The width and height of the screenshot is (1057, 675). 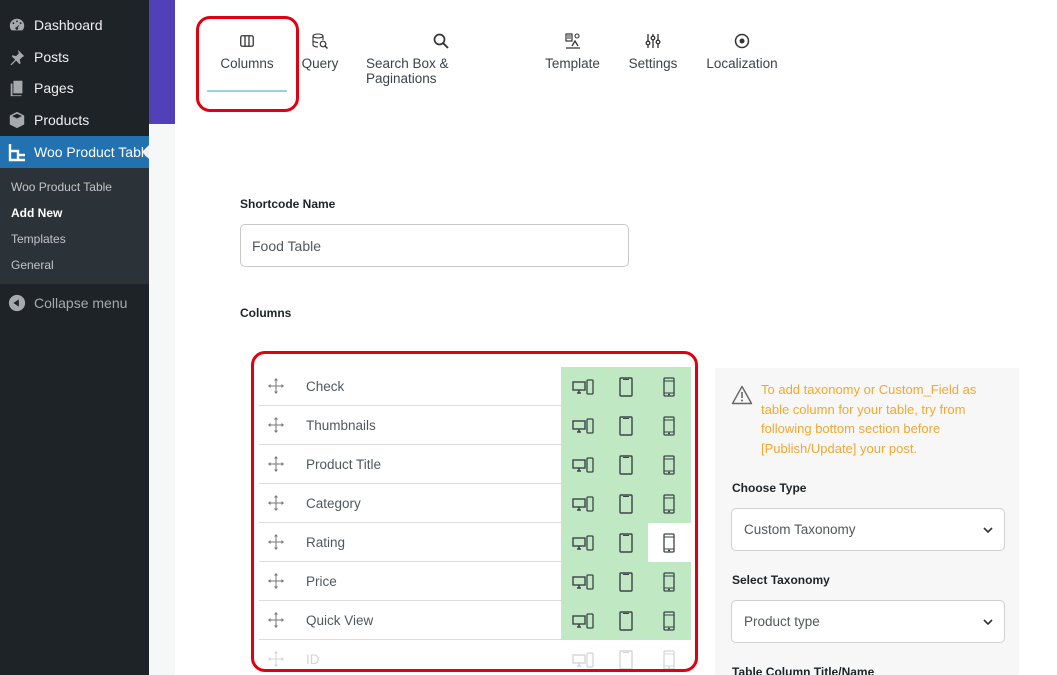 I want to click on sidebar-item-posts: Posts, so click(x=74, y=57).